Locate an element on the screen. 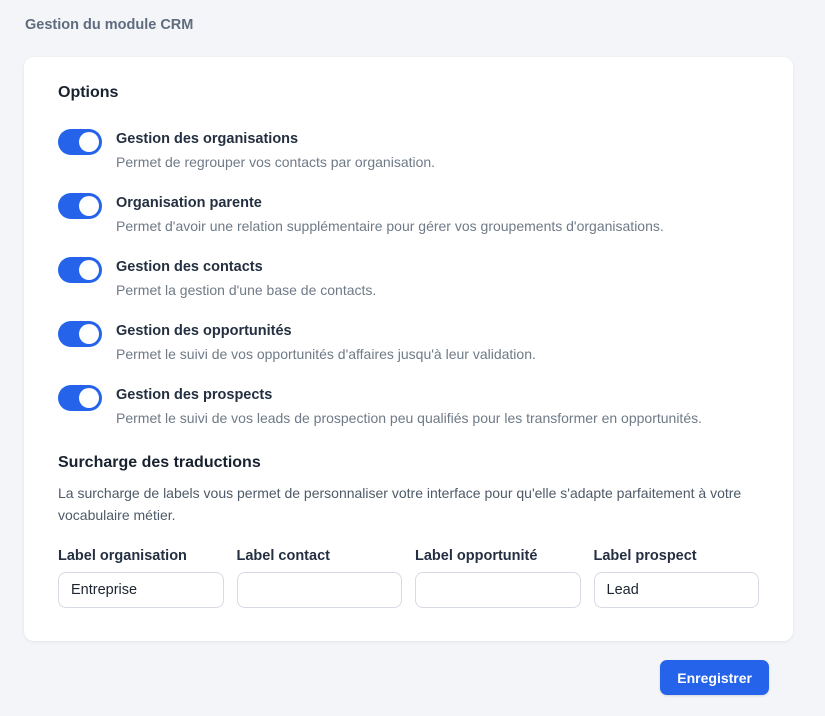  field-contact: Label contact is located at coordinates (319, 578).